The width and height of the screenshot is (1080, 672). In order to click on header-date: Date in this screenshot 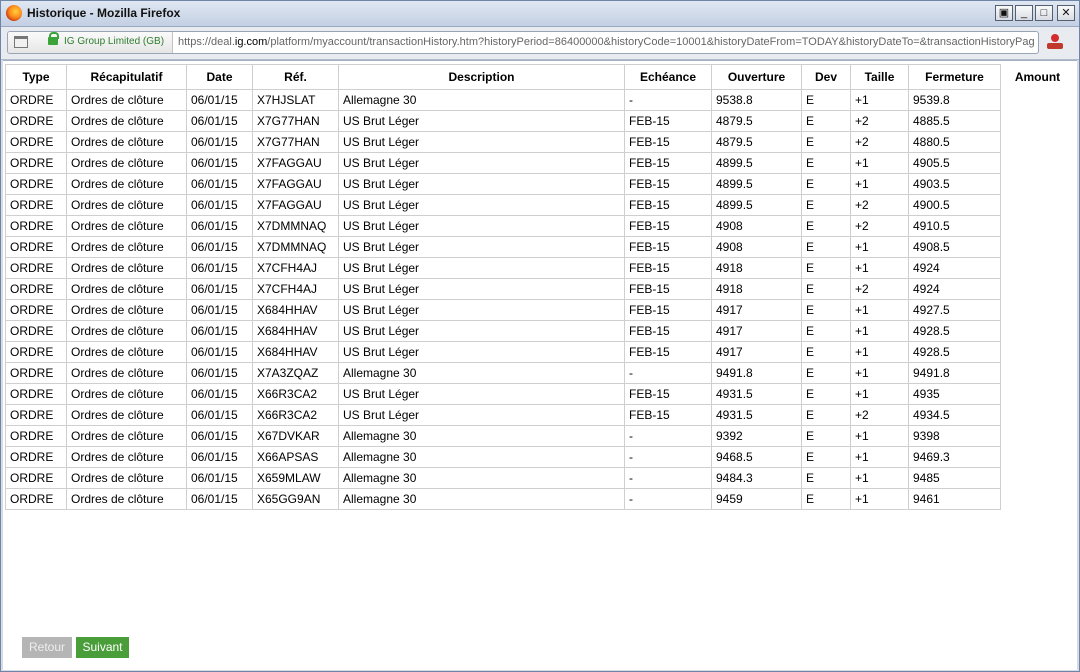, I will do `click(219, 77)`.